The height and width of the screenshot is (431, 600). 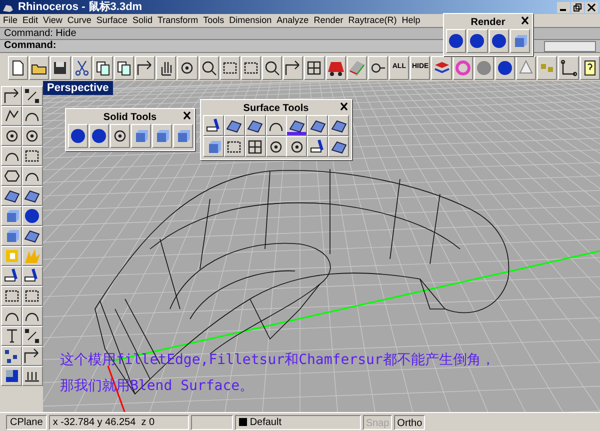 I want to click on menu-item: Help, so click(x=411, y=20).